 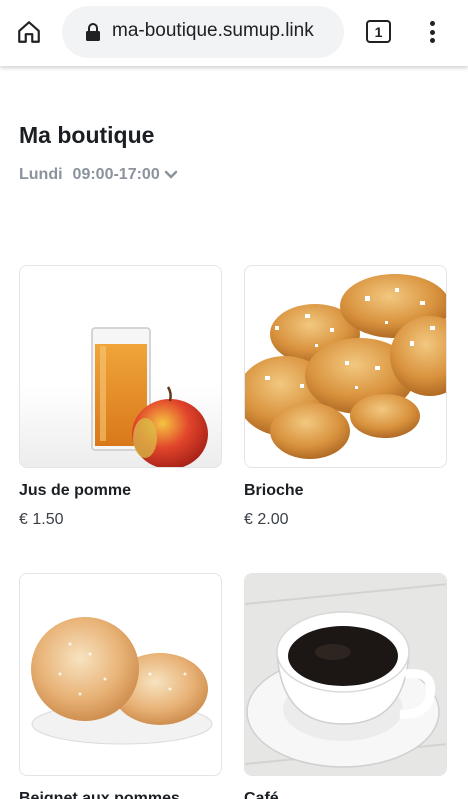 I want to click on url-text: ma-boutique.sumup.link, so click(x=213, y=30).